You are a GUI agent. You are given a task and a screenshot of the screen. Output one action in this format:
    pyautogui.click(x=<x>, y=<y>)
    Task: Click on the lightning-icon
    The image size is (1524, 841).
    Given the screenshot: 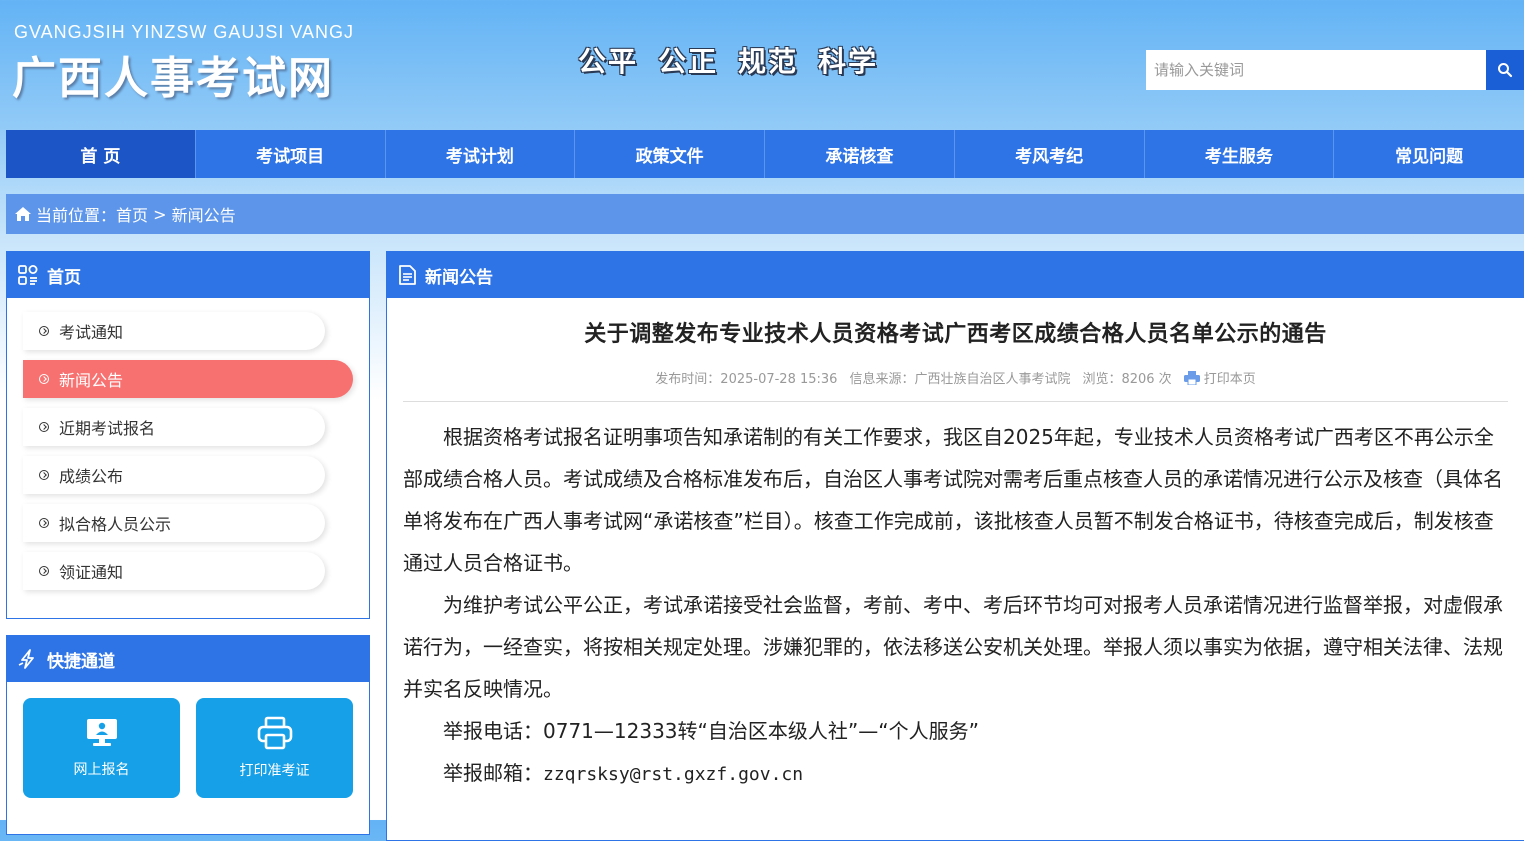 What is the action you would take?
    pyautogui.click(x=26, y=659)
    